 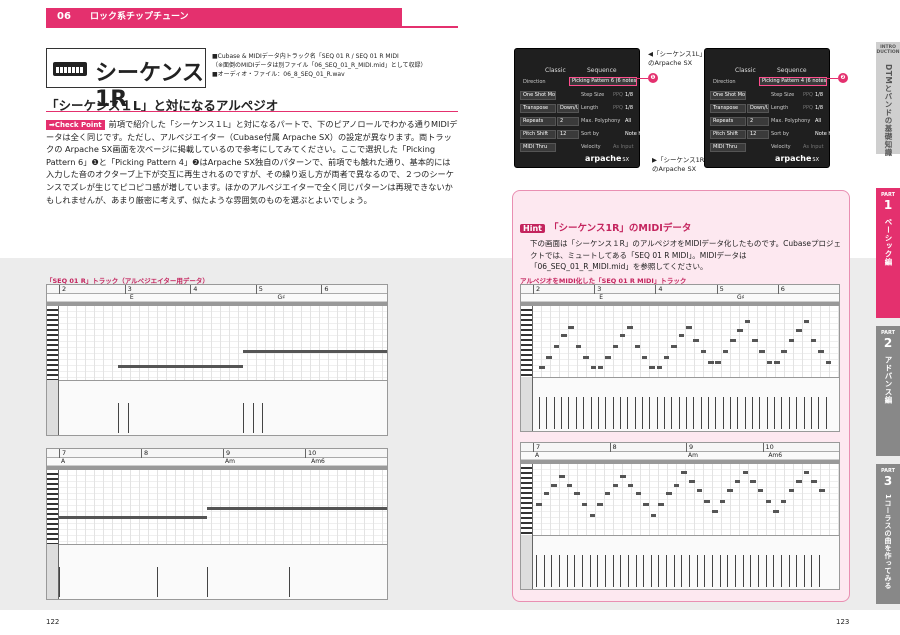 I want to click on roll-velocity-lane, so click(x=223, y=571).